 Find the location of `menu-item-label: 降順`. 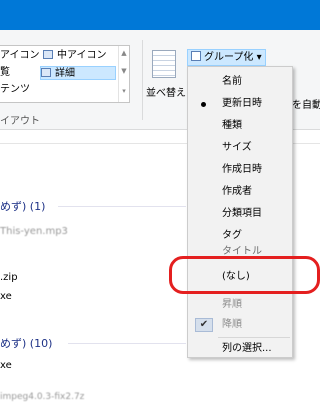

menu-item-label: 降順 is located at coordinates (232, 324).